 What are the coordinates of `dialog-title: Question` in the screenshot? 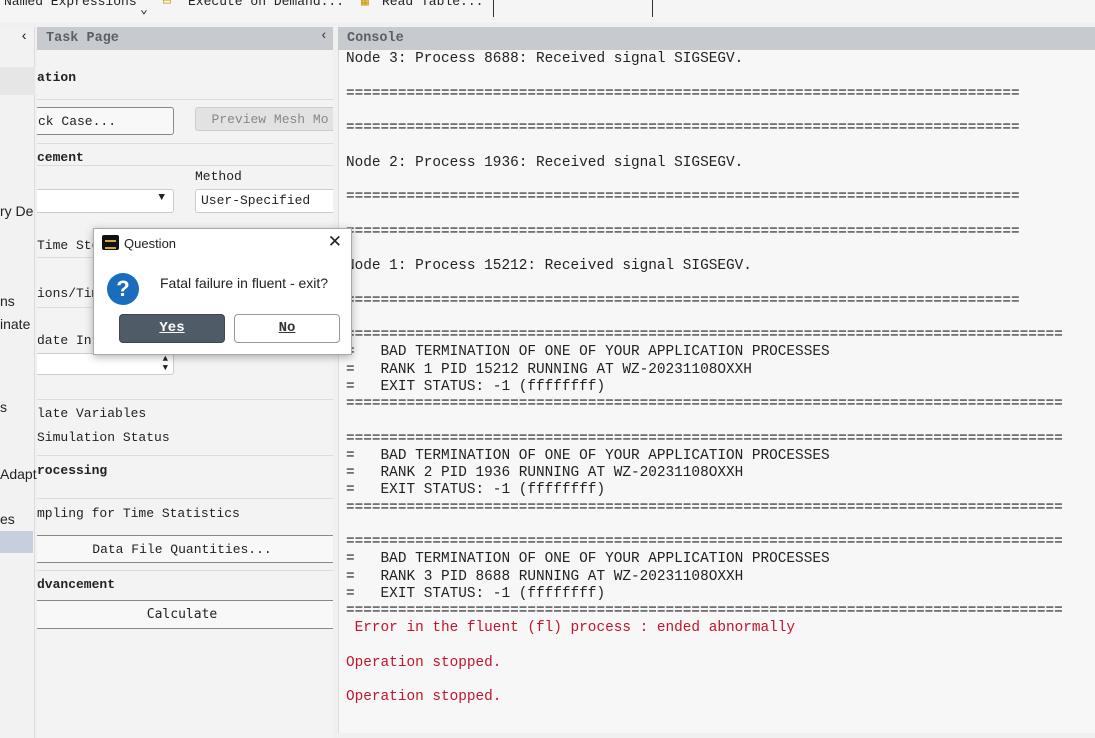 It's located at (150, 243).